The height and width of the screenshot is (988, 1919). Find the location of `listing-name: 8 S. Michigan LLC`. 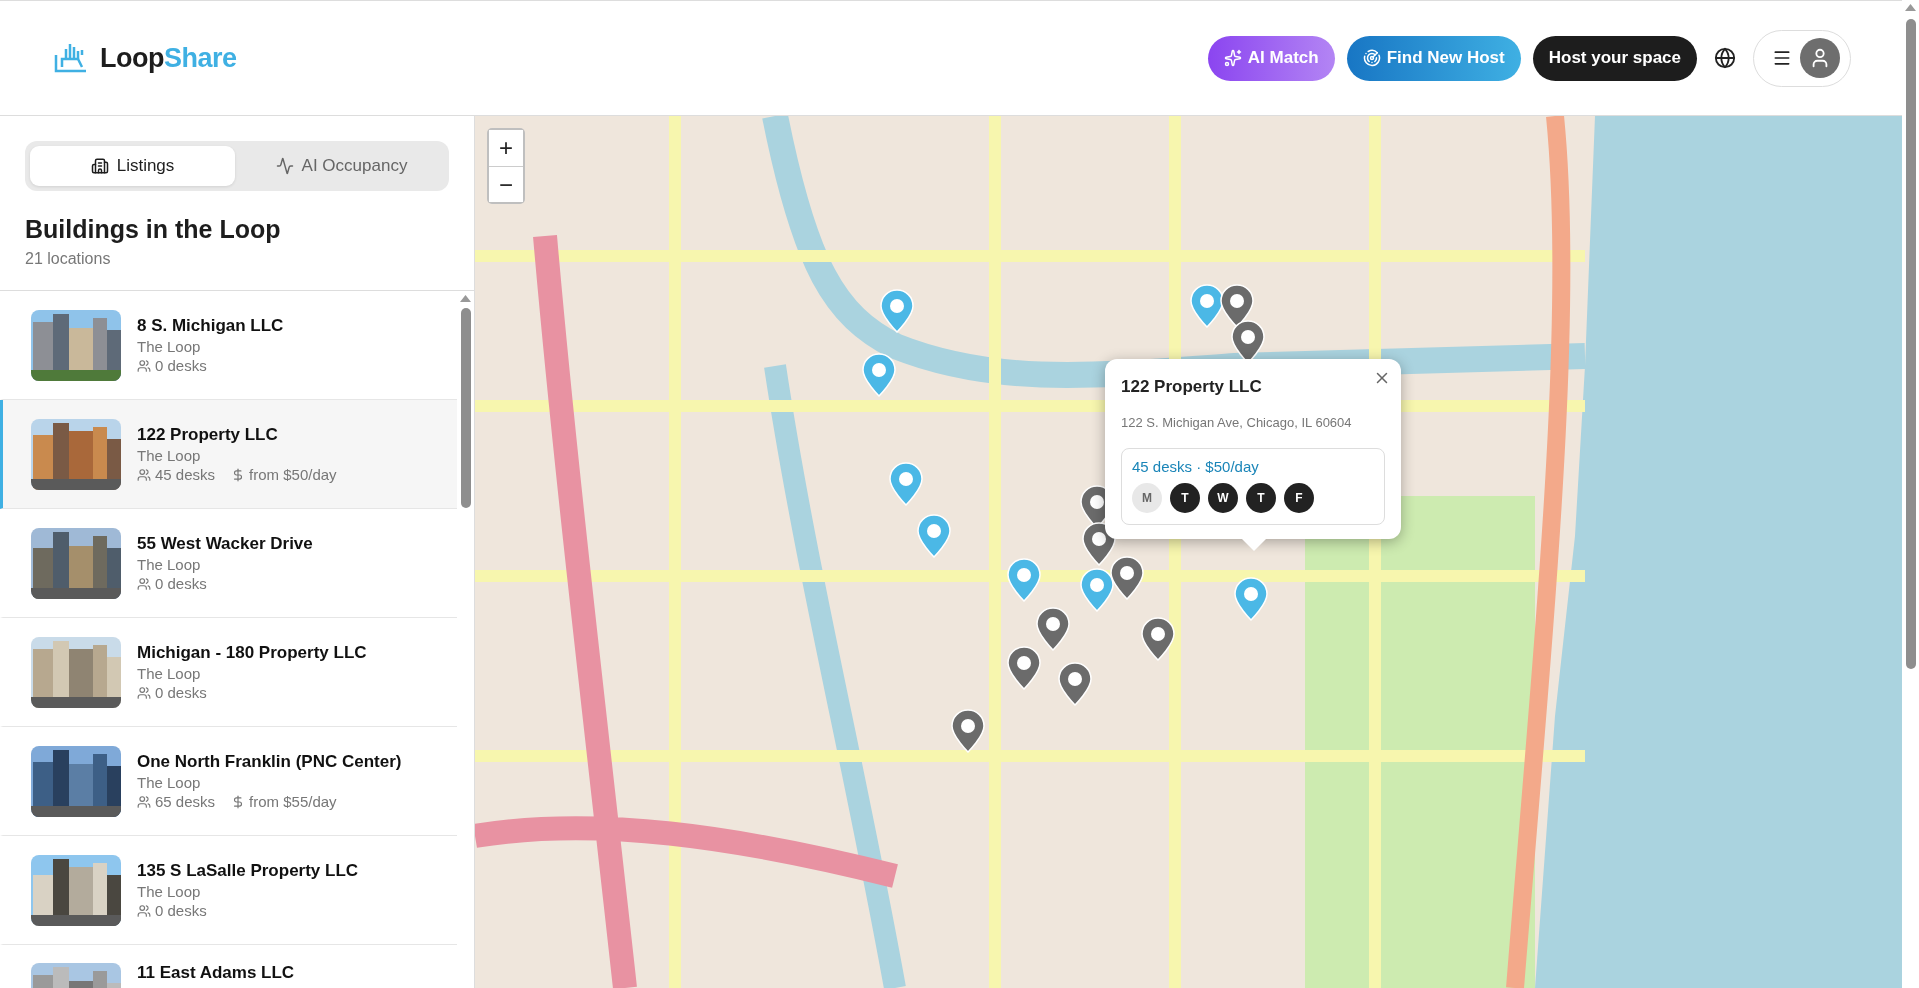

listing-name: 8 S. Michigan LLC is located at coordinates (210, 326).